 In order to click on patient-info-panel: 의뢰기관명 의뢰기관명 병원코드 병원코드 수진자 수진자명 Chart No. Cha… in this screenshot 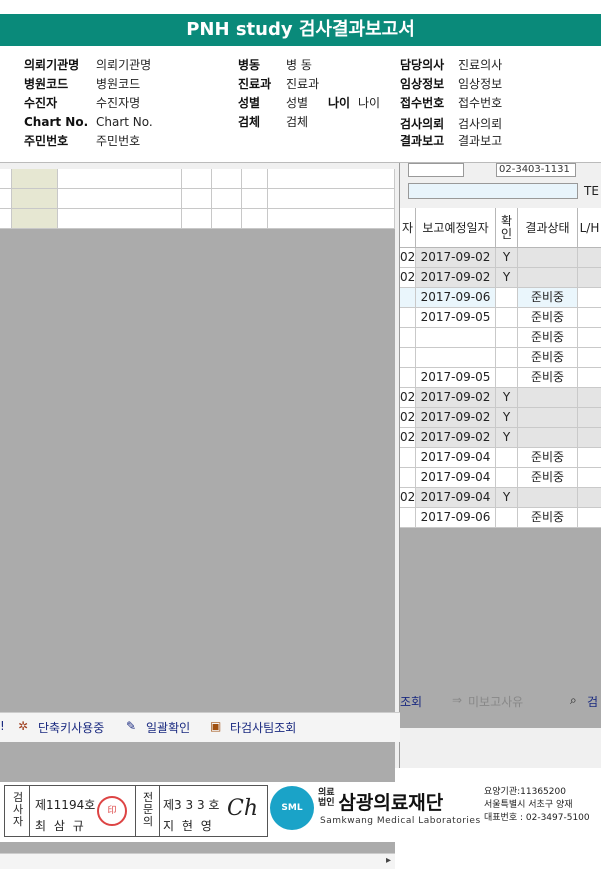, I will do `click(300, 107)`.